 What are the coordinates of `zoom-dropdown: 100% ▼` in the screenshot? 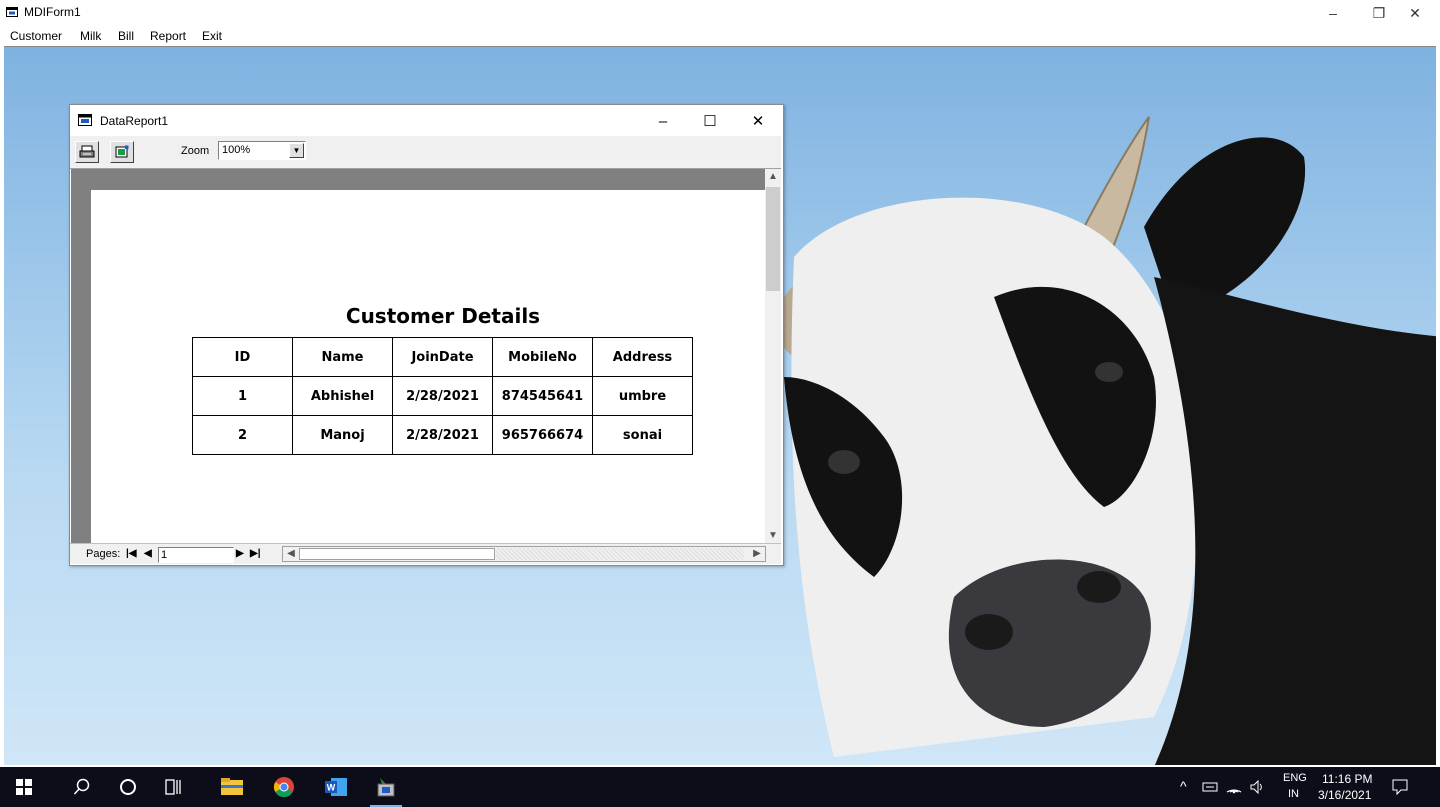 It's located at (262, 150).